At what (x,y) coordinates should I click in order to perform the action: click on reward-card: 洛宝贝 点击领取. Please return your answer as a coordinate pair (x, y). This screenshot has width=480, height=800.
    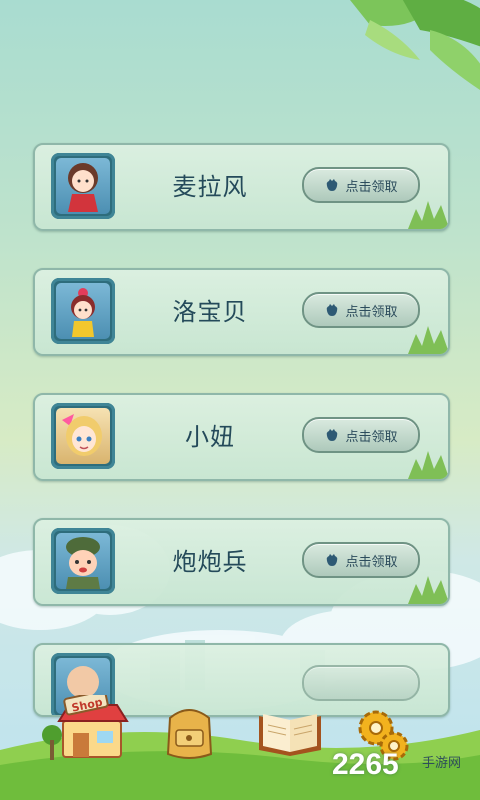
    Looking at the image, I should click on (241, 312).